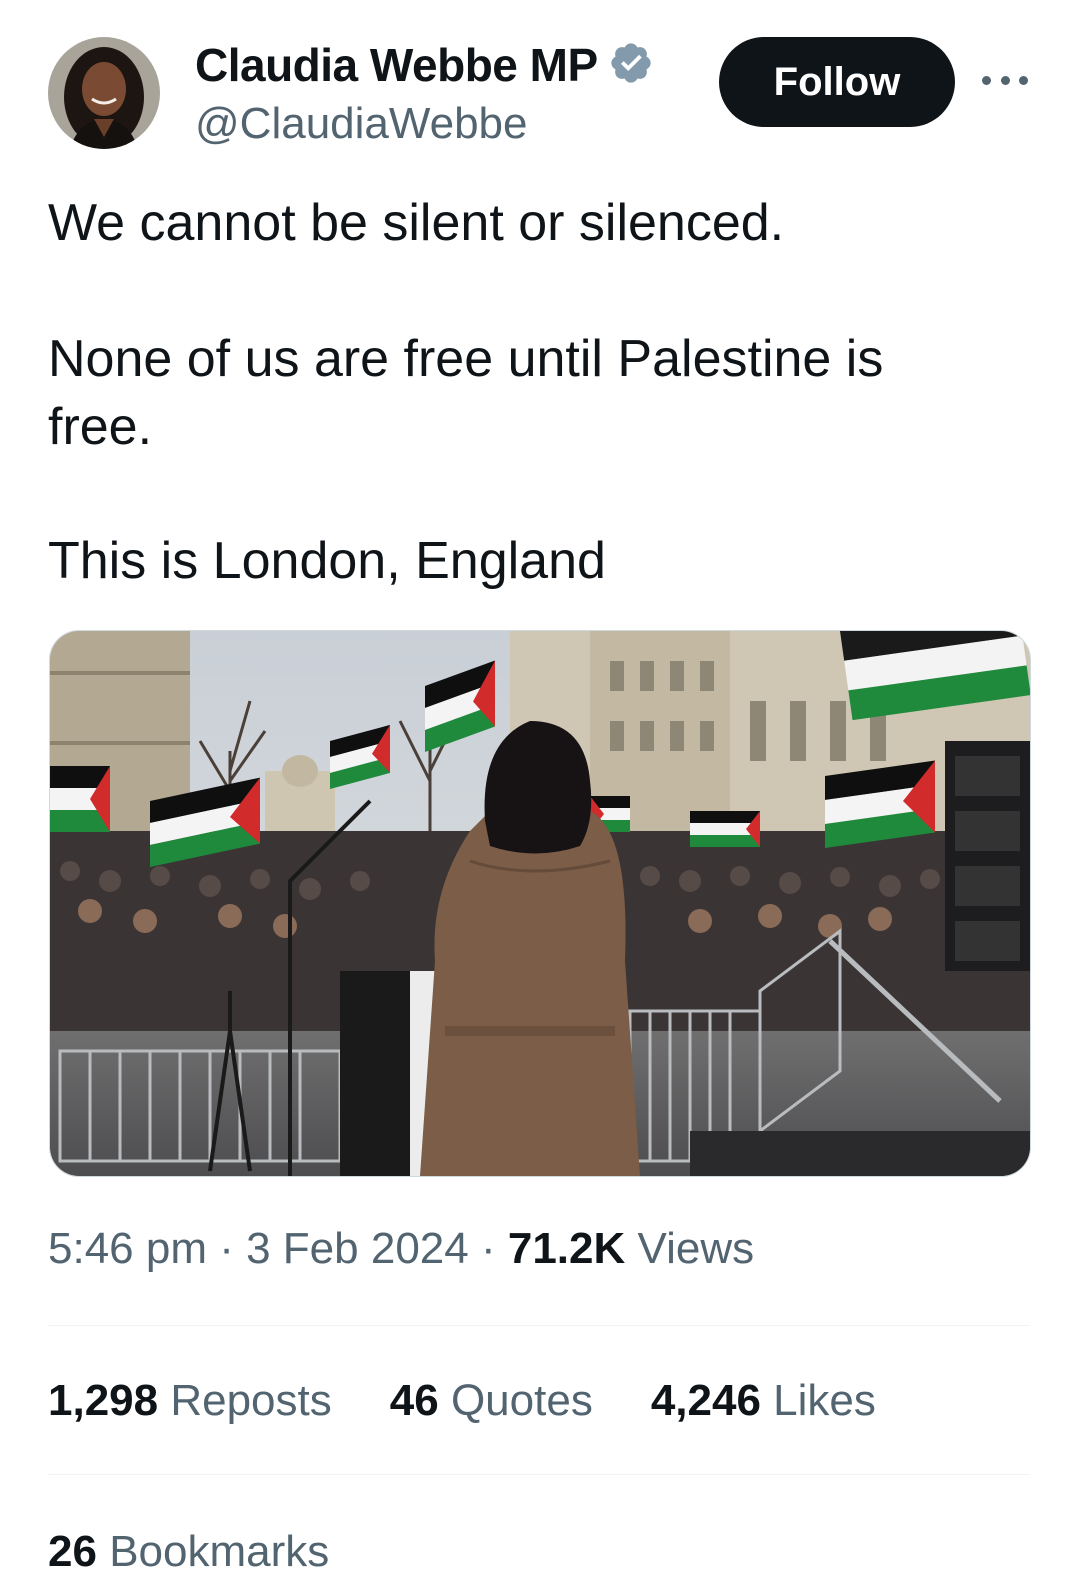 This screenshot has width=1080, height=1579. I want to click on views-count: 71.2K, so click(566, 1248).